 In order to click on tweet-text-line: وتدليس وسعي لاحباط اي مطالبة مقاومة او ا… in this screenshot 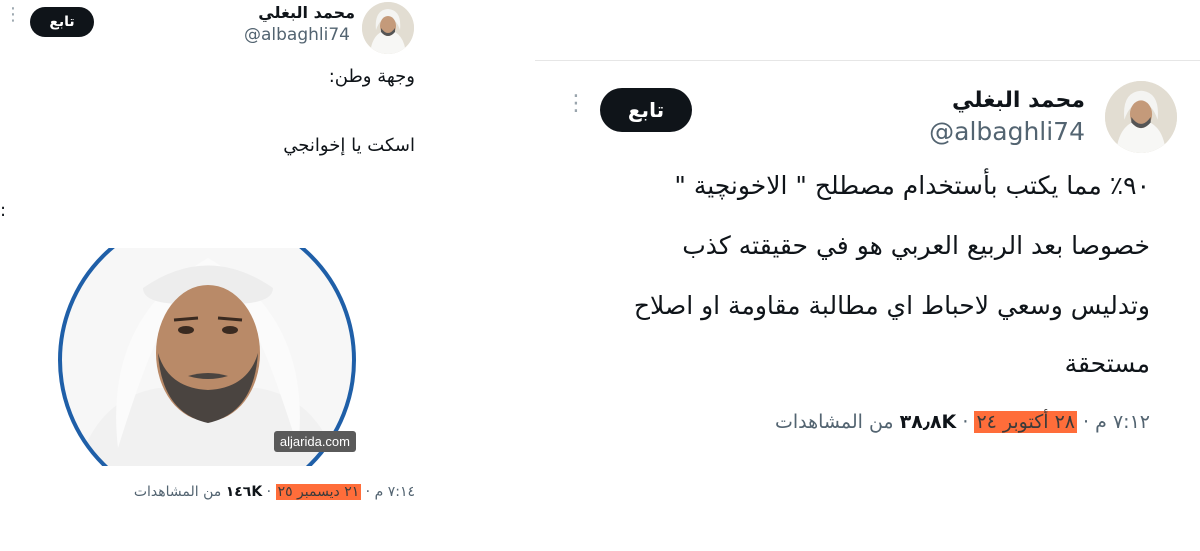, I will do `click(891, 305)`.